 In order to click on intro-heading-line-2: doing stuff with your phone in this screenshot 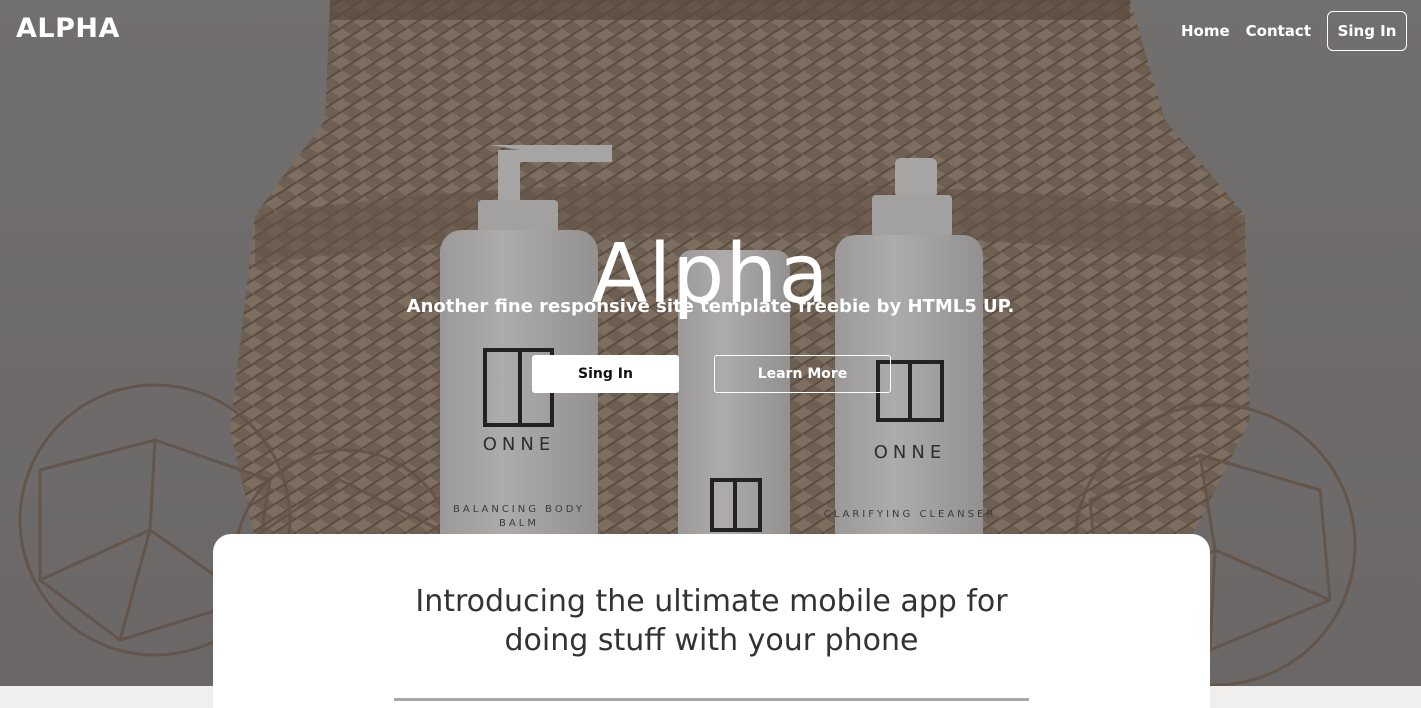, I will do `click(711, 640)`.